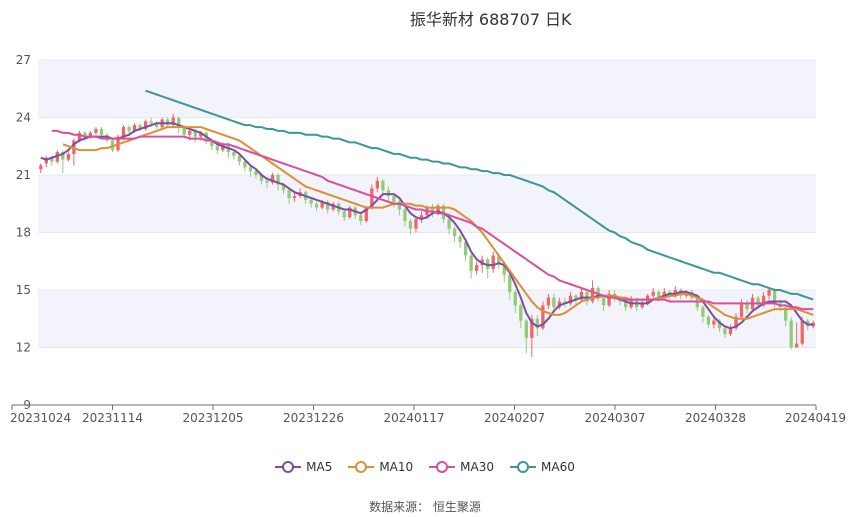  Describe the element at coordinates (112, 418) in the screenshot. I see `x-tick-label: 20231114` at that location.